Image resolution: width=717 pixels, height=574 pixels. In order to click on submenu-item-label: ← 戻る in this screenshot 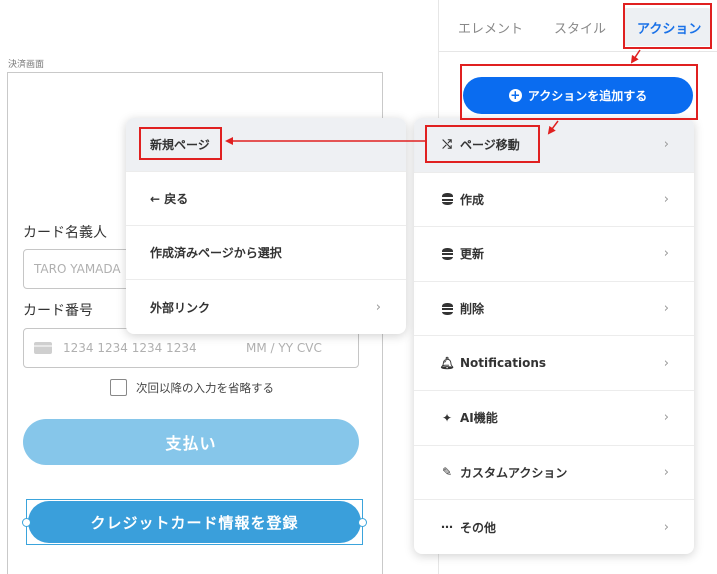, I will do `click(169, 199)`.